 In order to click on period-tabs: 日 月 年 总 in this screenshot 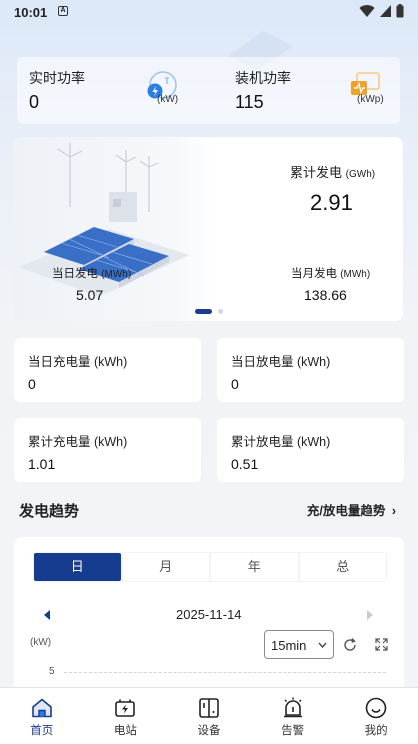, I will do `click(210, 567)`.